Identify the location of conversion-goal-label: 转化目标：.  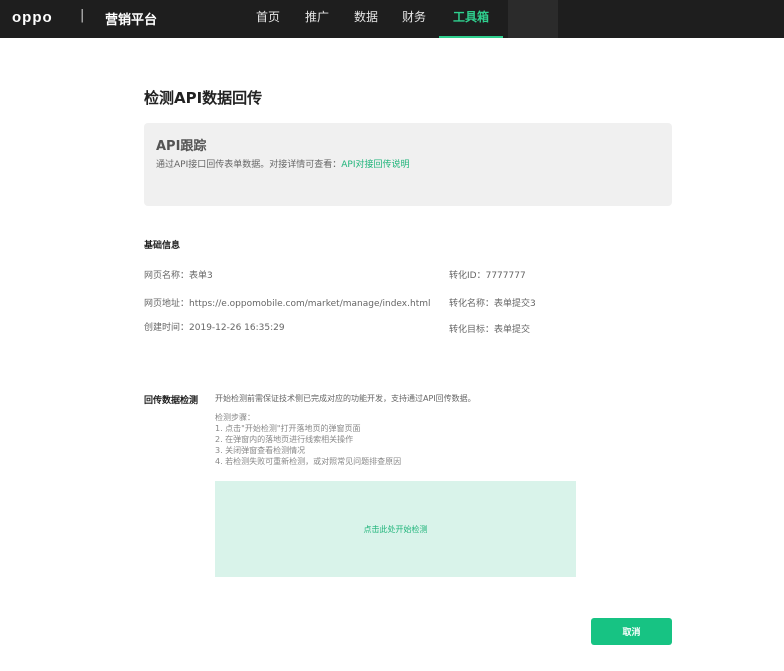
(472, 330).